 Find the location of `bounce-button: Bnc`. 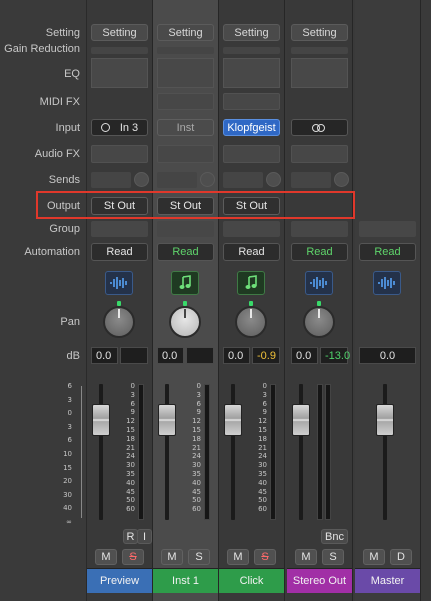

bounce-button: Bnc is located at coordinates (334, 536).